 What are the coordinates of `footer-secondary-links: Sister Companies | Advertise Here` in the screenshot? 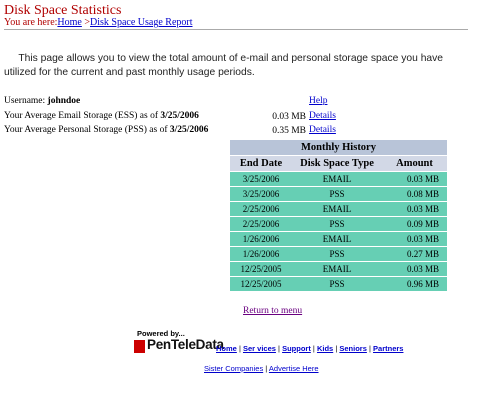 It's located at (261, 368).